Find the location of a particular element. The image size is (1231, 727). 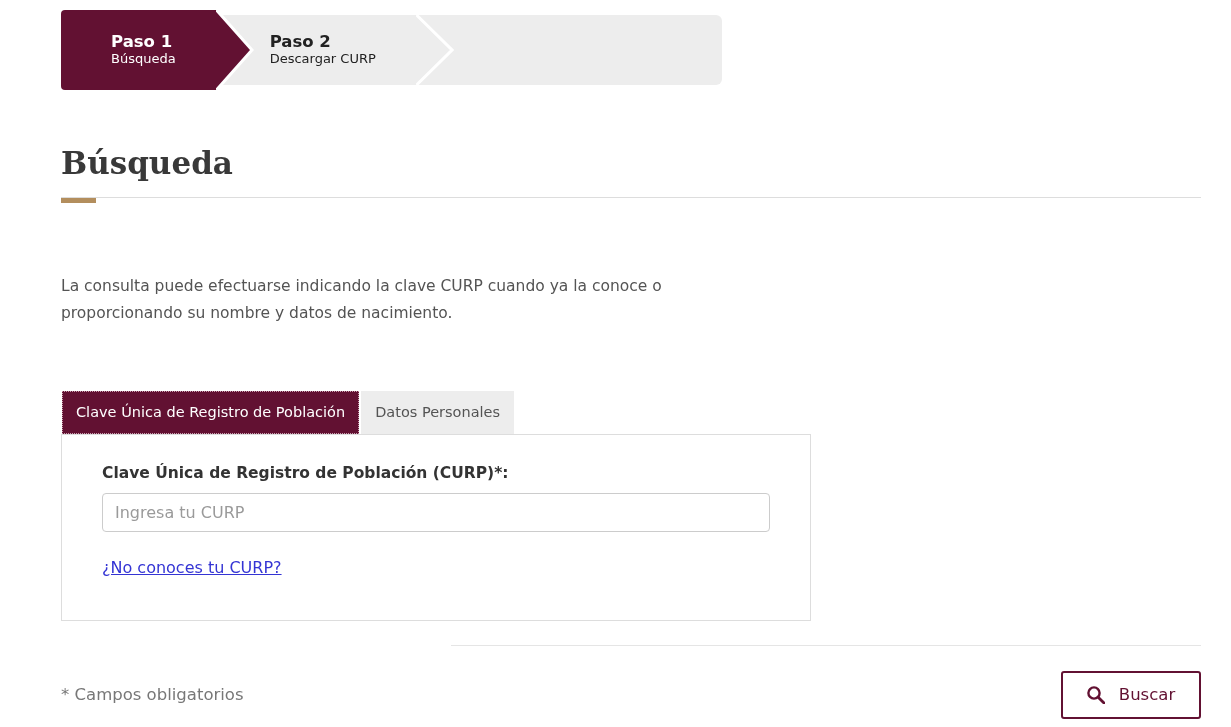

intro-text: La consulta puede efectuarse indicando la clave CURP cuando ya la conoce o proporcionando su nombre y datos de nacimiento. is located at coordinates (362, 300).